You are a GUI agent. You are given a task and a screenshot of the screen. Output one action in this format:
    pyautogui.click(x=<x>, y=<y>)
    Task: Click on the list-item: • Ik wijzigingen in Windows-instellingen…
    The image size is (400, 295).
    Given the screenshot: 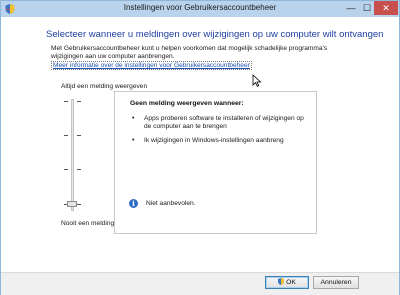 What is the action you would take?
    pyautogui.click(x=221, y=141)
    